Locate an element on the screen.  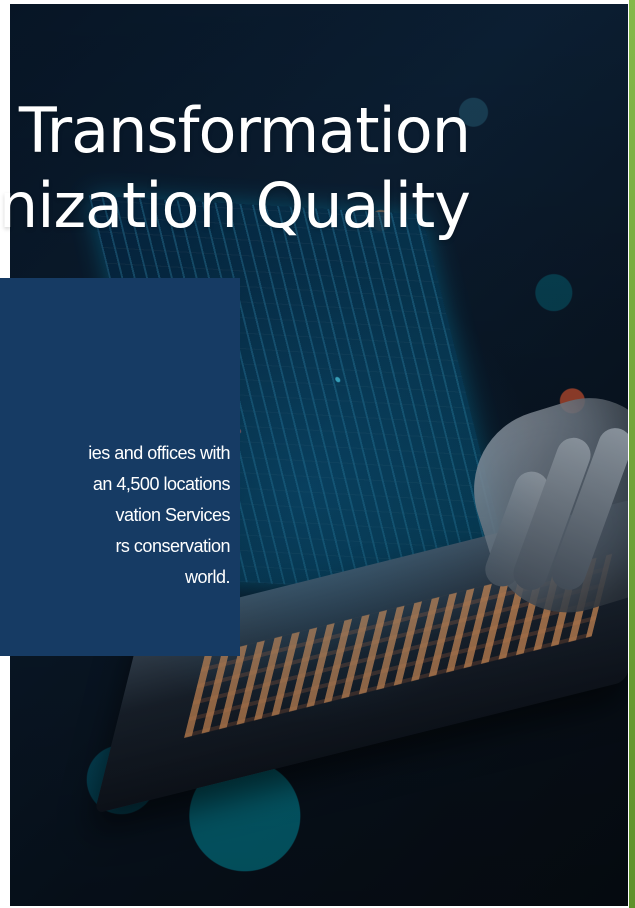
page-title: Transformation nization Quality is located at coordinates (235, 168).